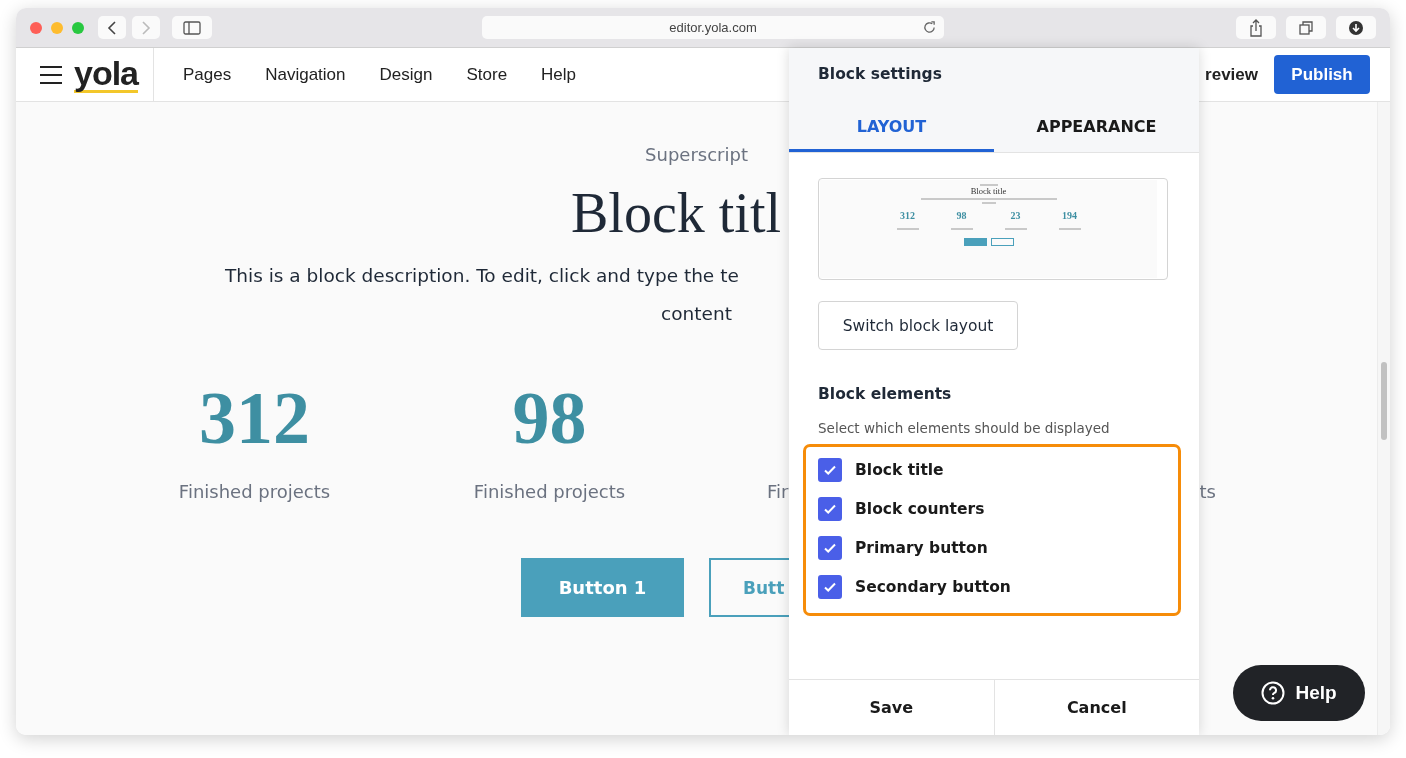 The width and height of the screenshot is (1406, 758). Describe the element at coordinates (559, 74) in the screenshot. I see `nav-link: Help` at that location.